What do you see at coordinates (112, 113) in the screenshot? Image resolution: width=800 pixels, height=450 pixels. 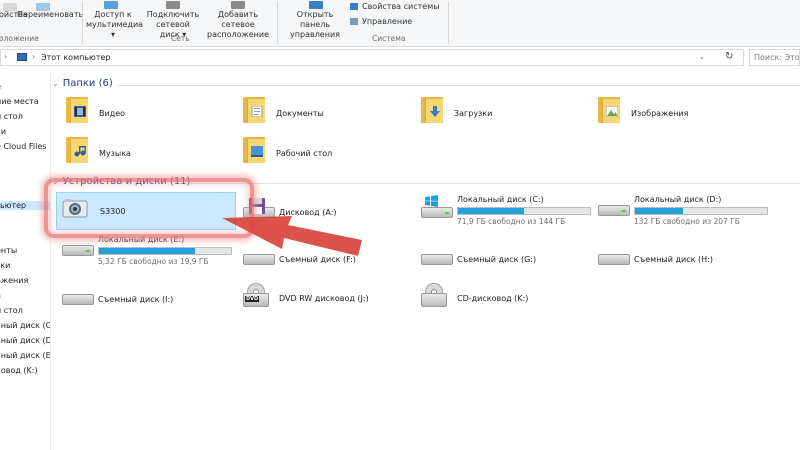 I see `folder-name: Видео` at bounding box center [112, 113].